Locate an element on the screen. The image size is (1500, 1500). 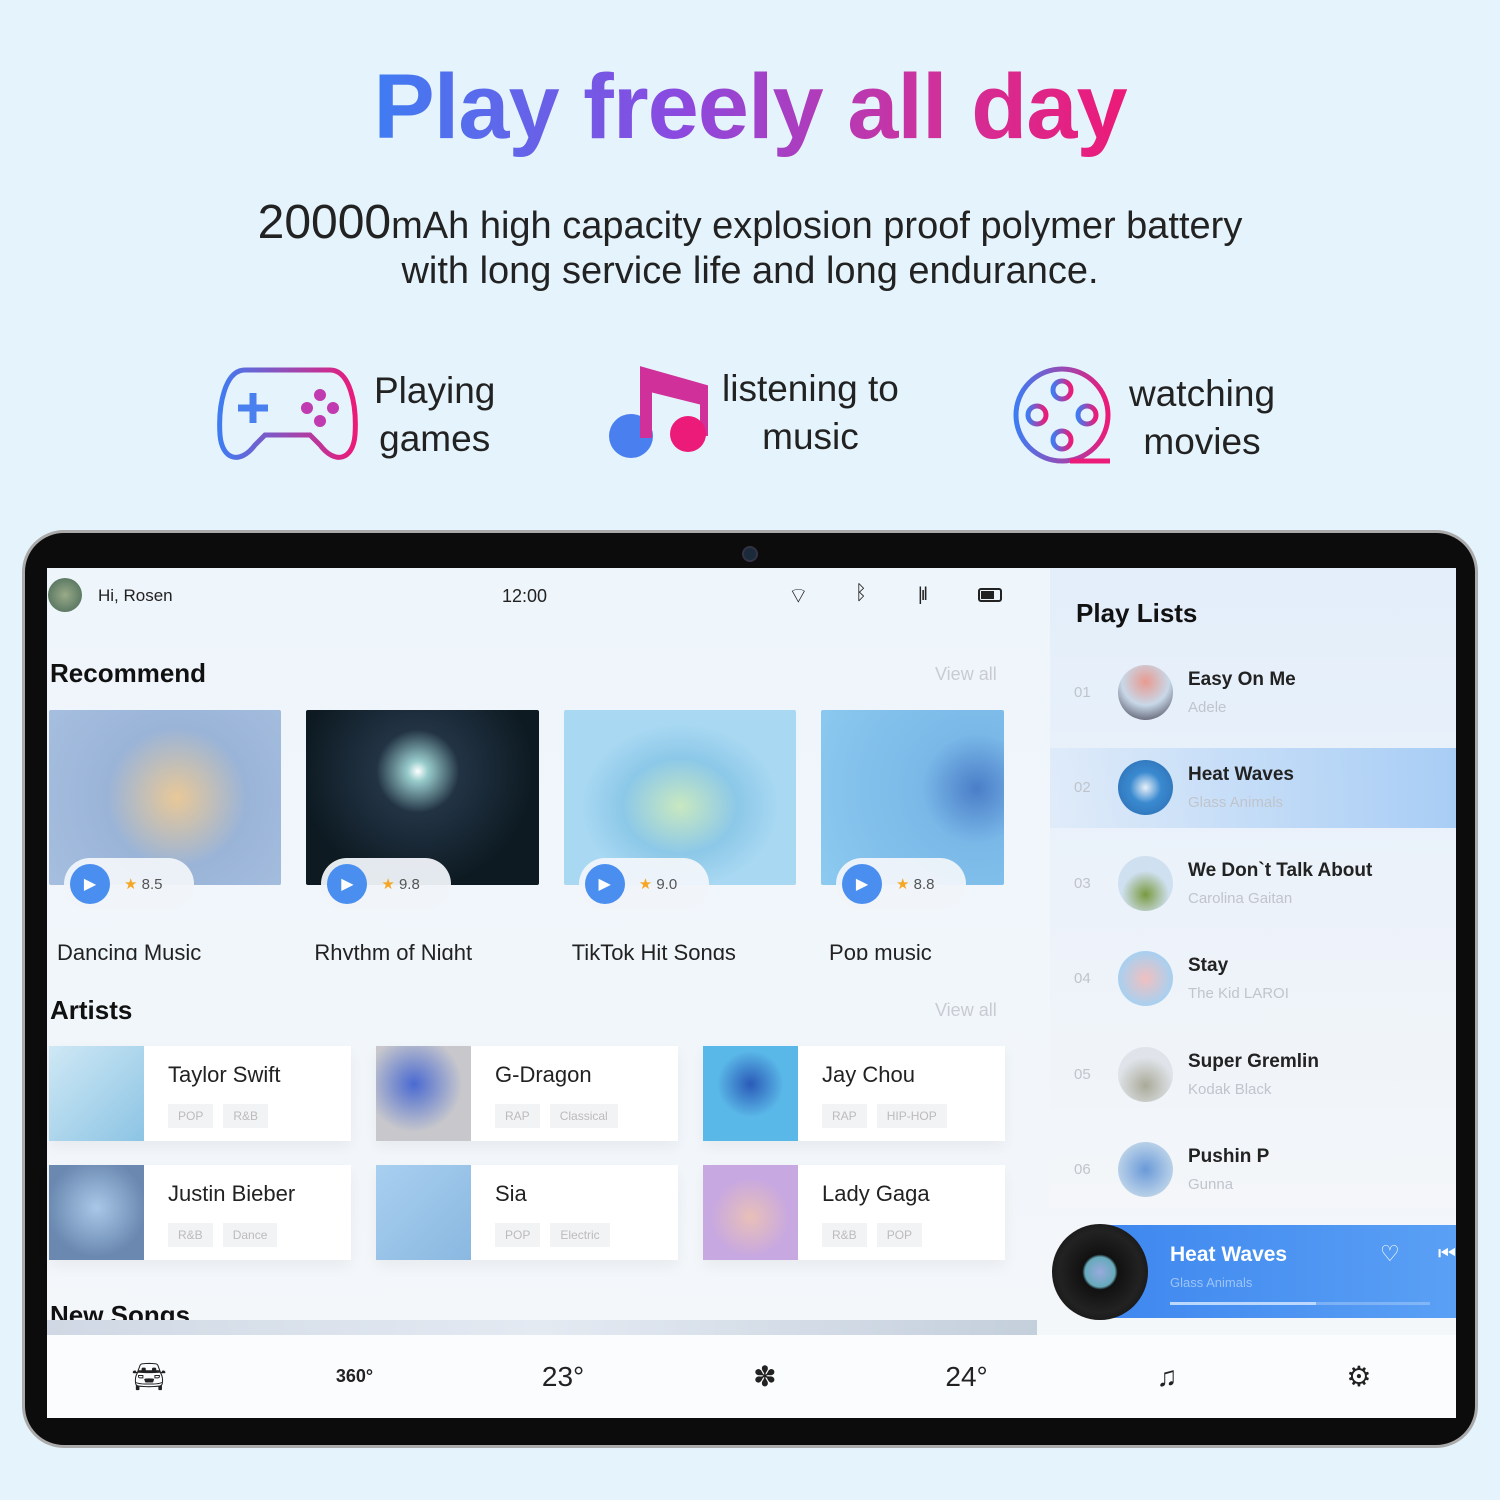
progress-bar is located at coordinates (1300, 1303).